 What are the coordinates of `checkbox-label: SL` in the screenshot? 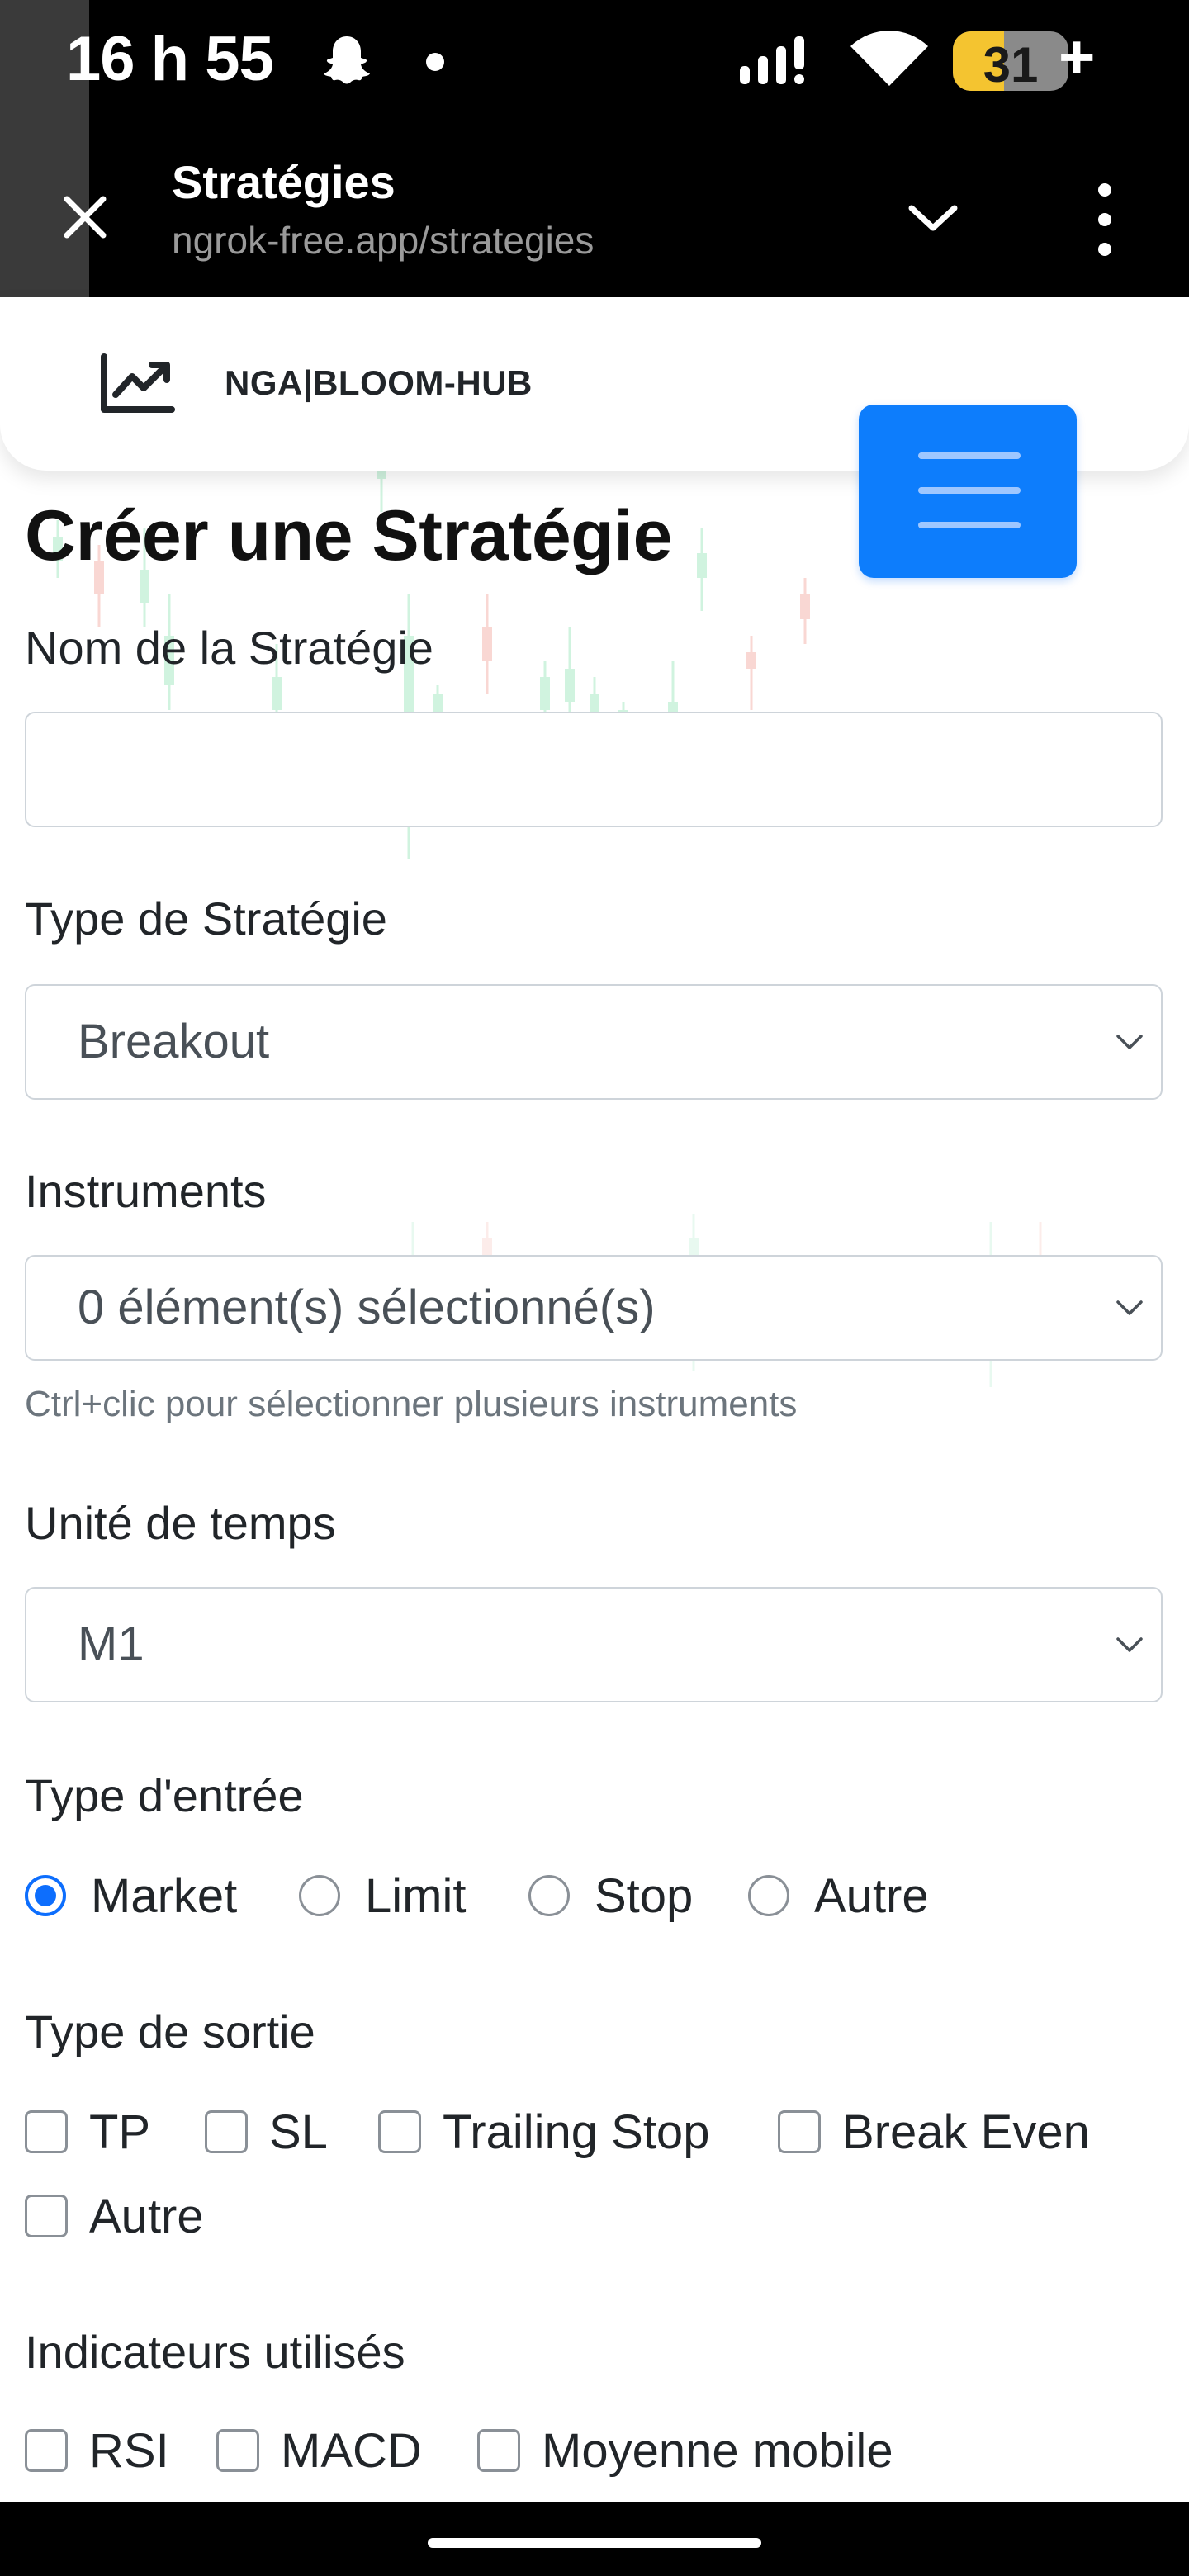 It's located at (298, 2132).